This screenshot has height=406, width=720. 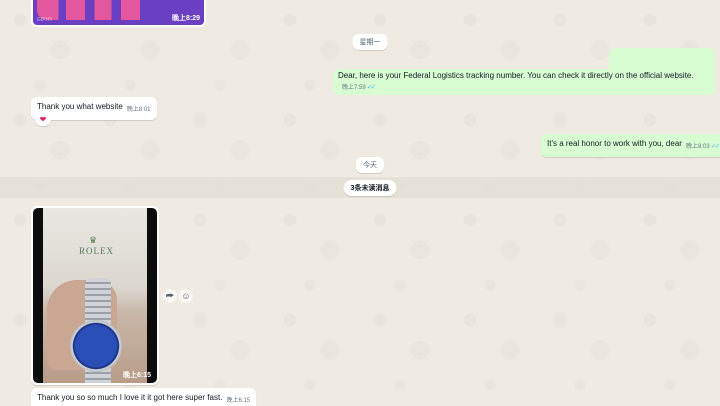 What do you see at coordinates (97, 10) in the screenshot?
I see `gif-artwork` at bounding box center [97, 10].